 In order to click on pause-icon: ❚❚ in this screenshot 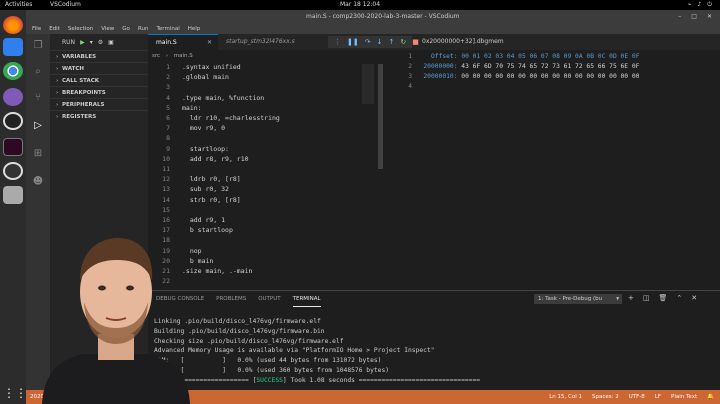, I will do `click(353, 42)`.